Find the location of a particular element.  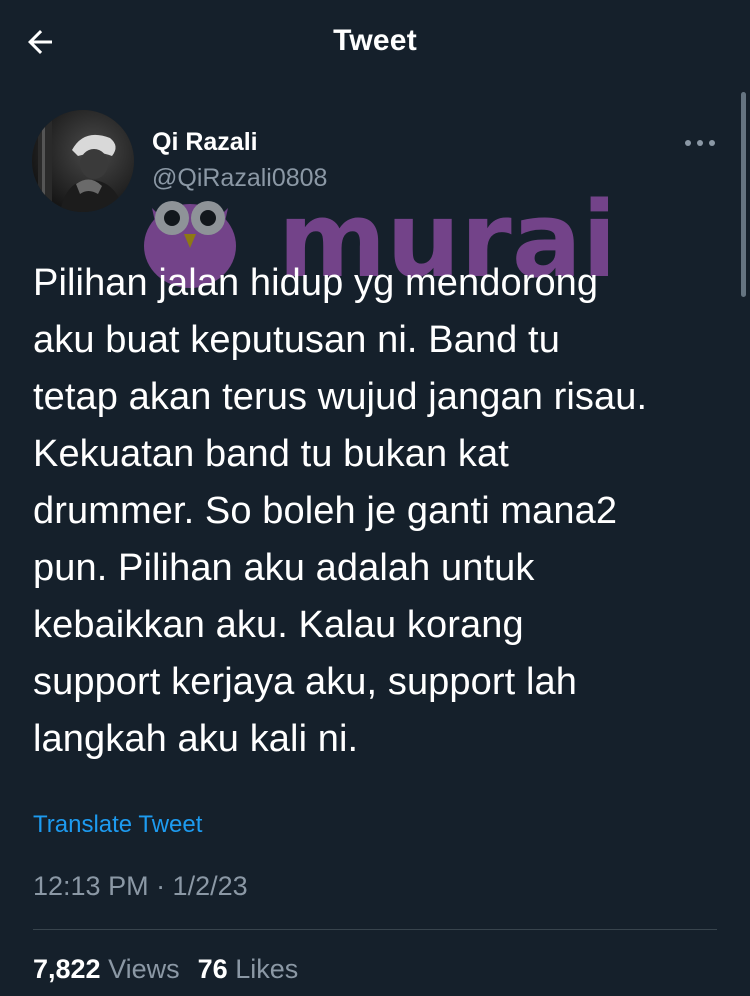

tweet-timestamp: 12:13 PM · 1/2/23 is located at coordinates (140, 886).